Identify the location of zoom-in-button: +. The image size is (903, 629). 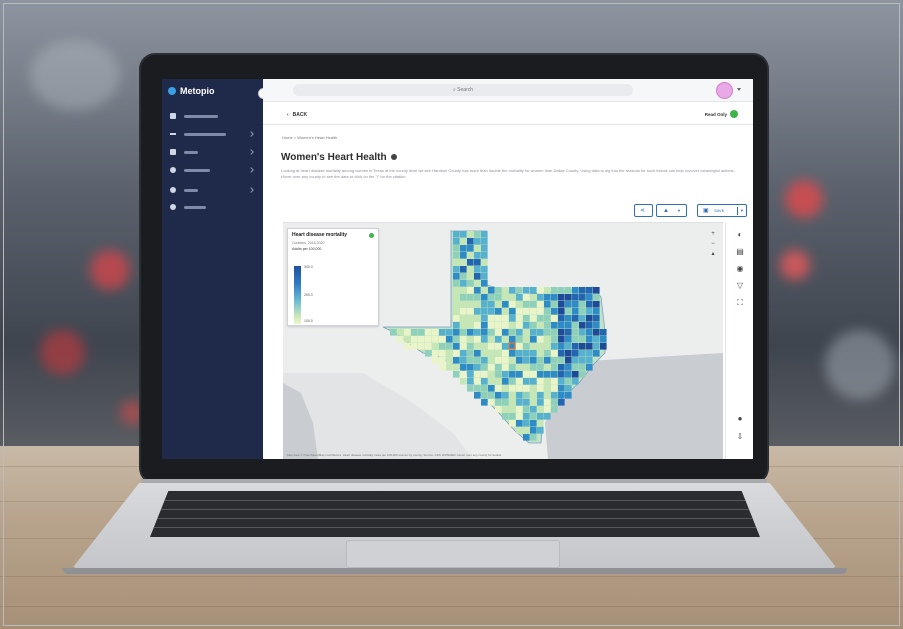
(713, 234).